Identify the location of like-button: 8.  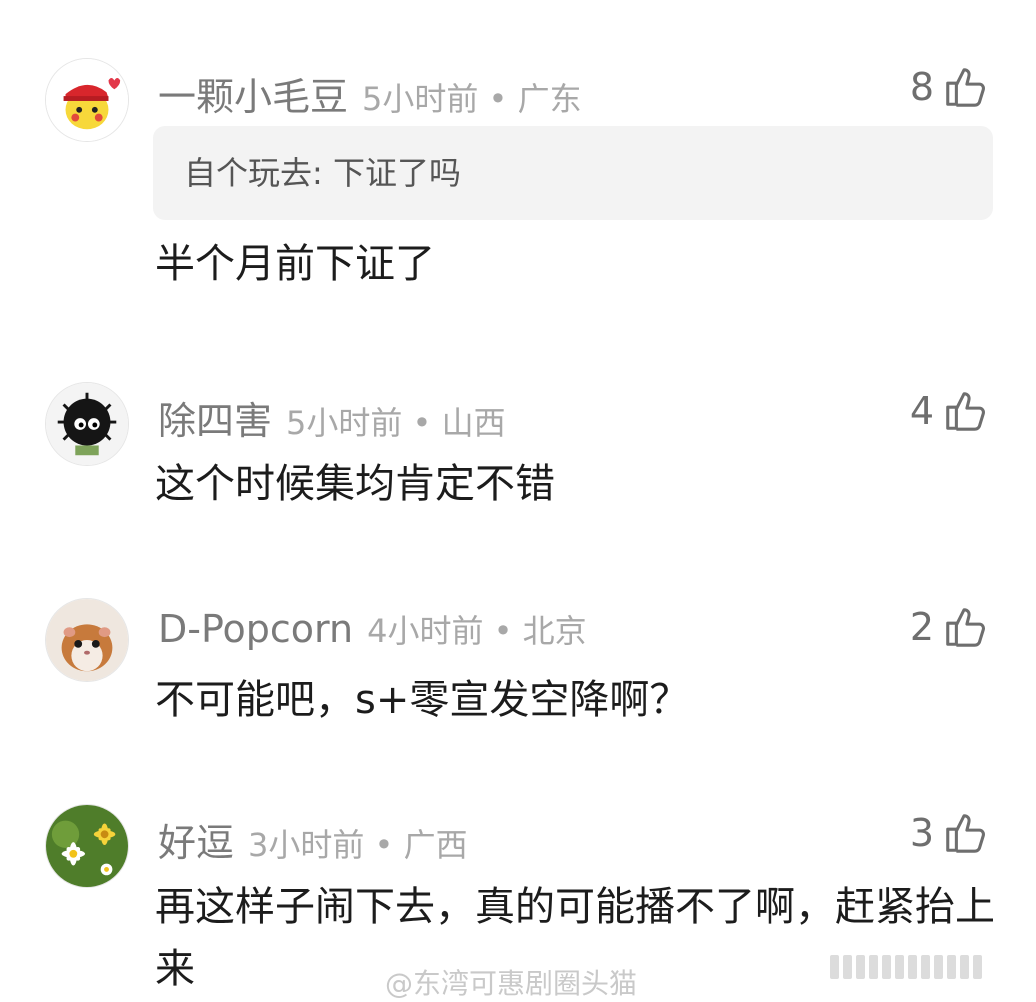
(949, 87).